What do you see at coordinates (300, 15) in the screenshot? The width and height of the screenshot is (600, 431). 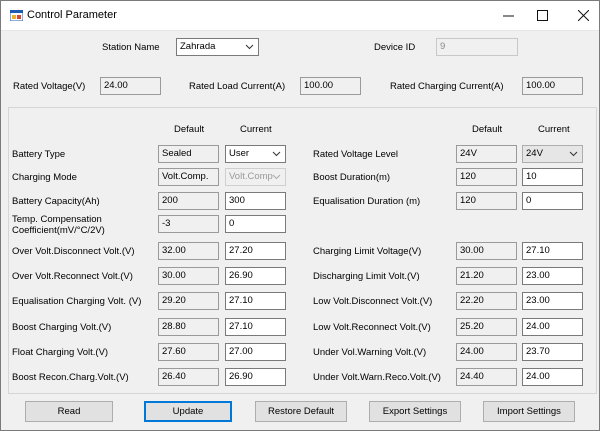 I see `title-bar: Control Parameter` at bounding box center [300, 15].